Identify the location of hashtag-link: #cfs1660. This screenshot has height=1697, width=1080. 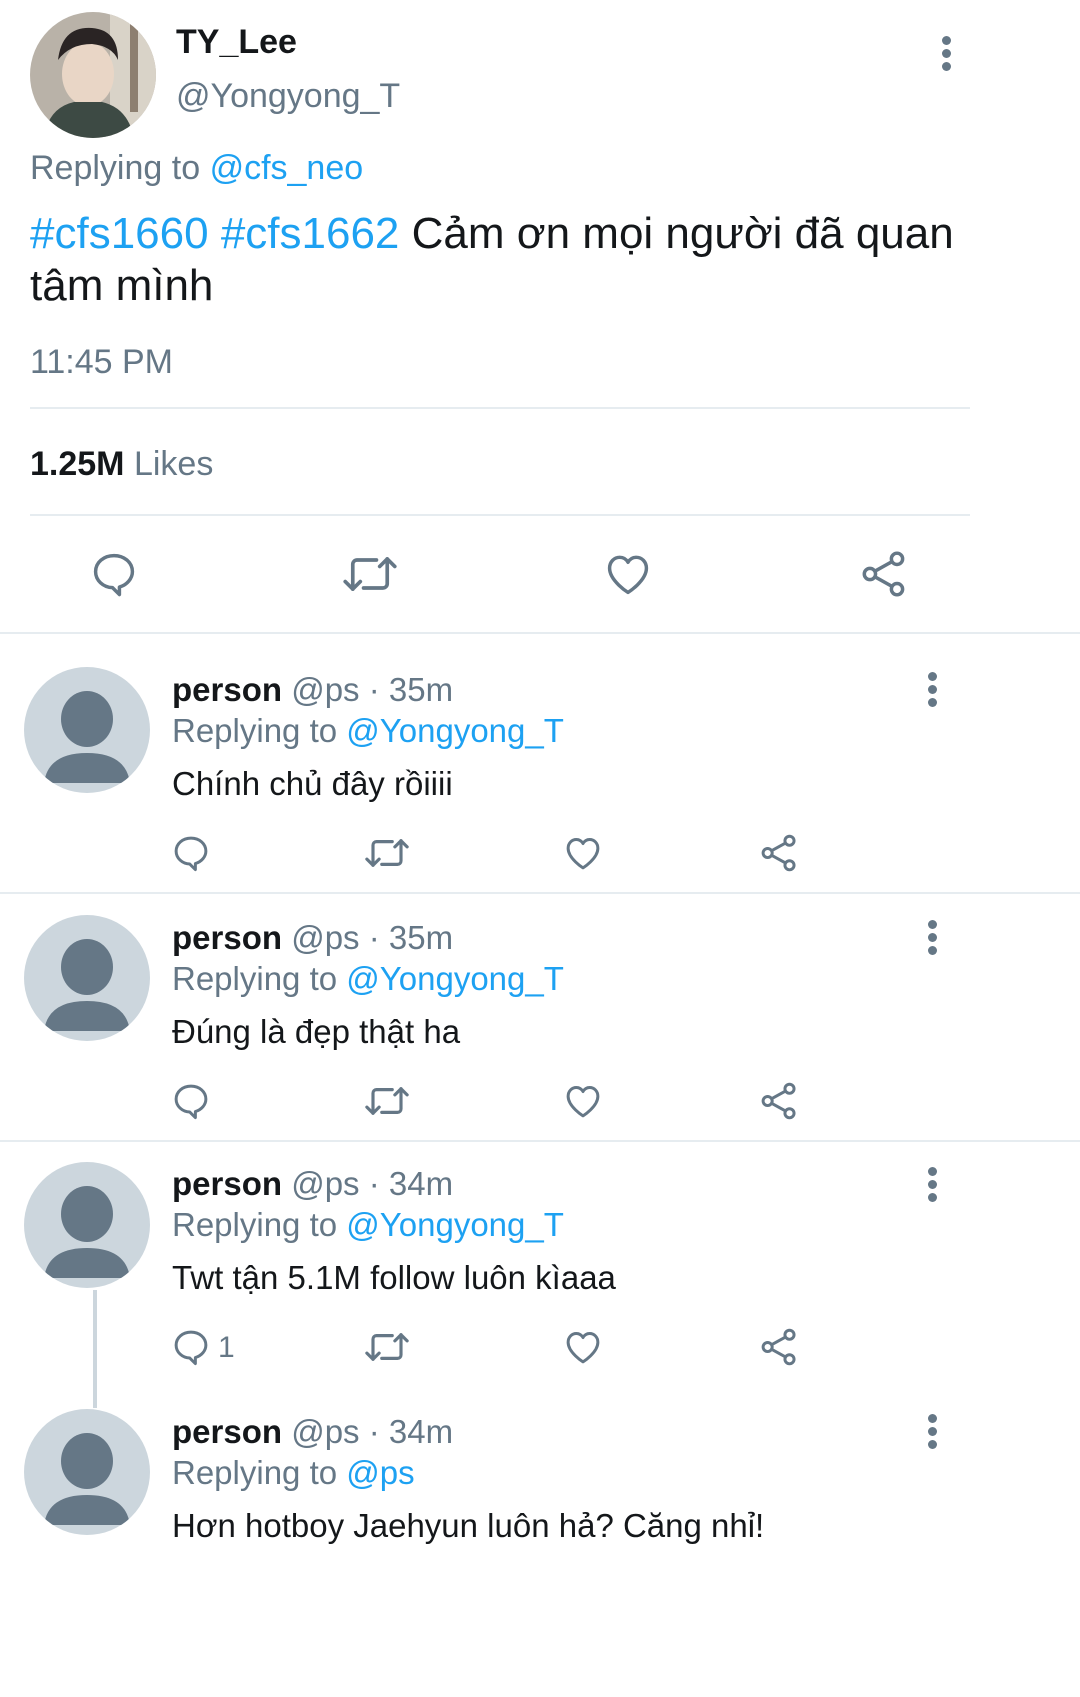
(119, 233).